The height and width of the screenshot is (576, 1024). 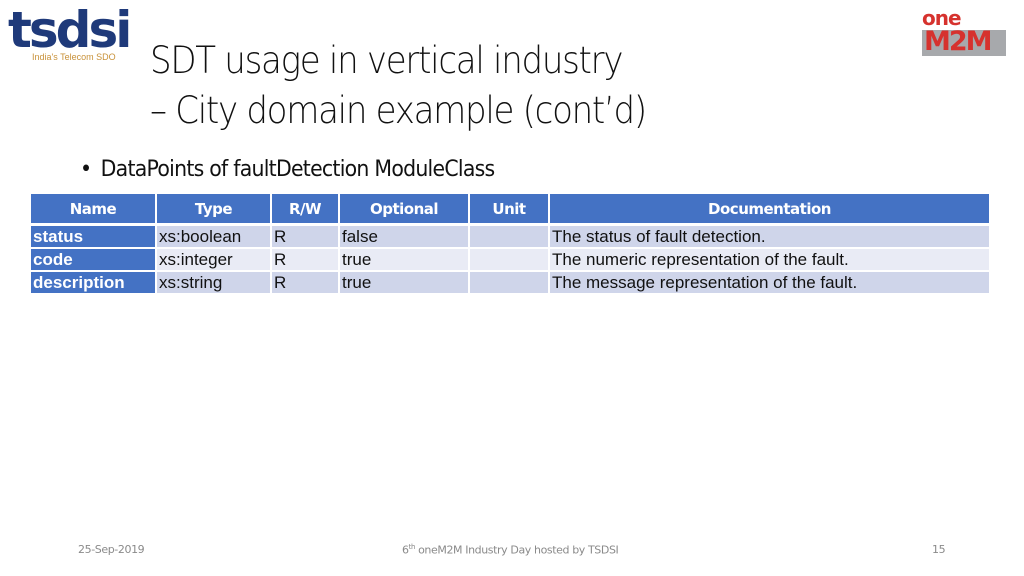 What do you see at coordinates (94, 236) in the screenshot?
I see `cell-name: status` at bounding box center [94, 236].